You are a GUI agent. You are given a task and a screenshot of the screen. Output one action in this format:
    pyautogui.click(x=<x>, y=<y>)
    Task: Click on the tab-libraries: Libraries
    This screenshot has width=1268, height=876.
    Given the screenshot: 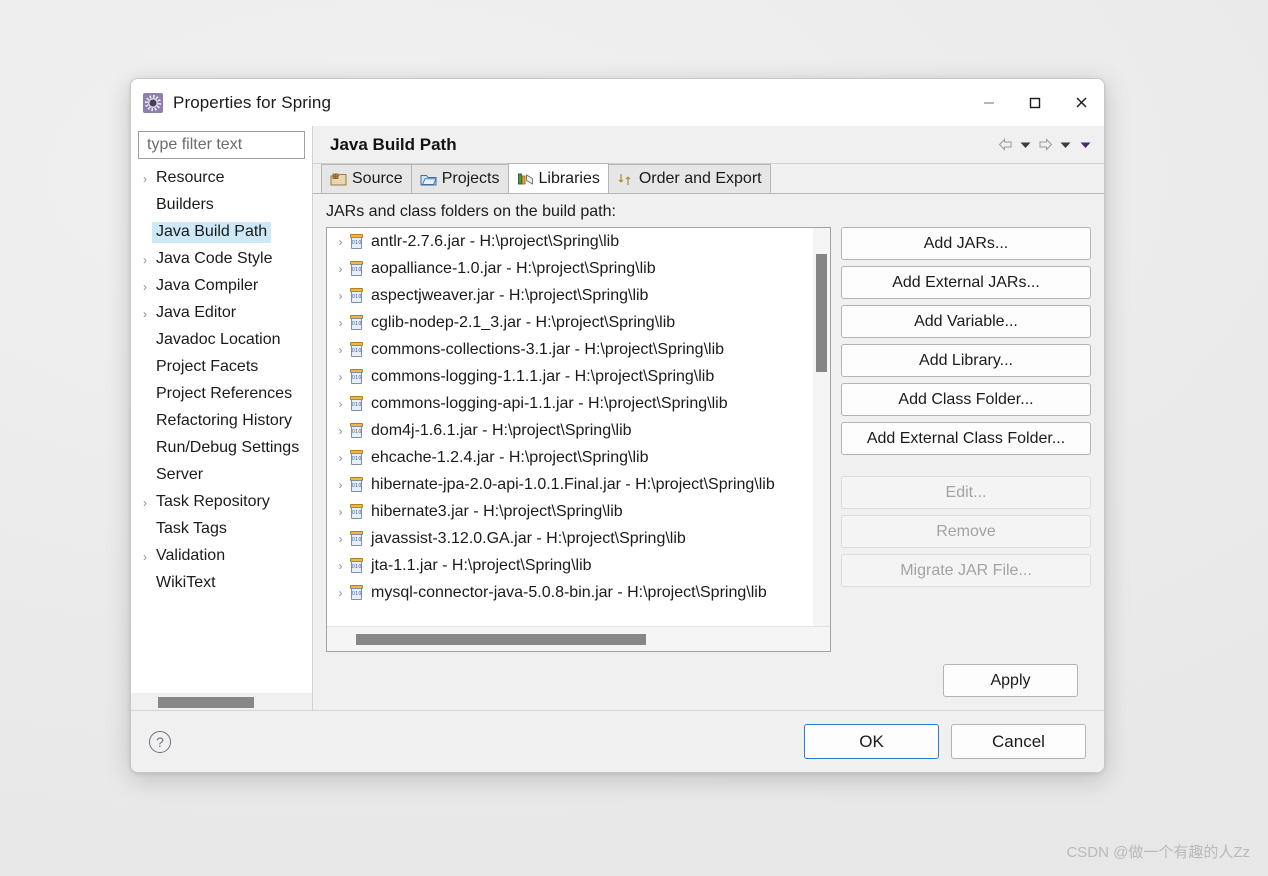 What is the action you would take?
    pyautogui.click(x=558, y=178)
    